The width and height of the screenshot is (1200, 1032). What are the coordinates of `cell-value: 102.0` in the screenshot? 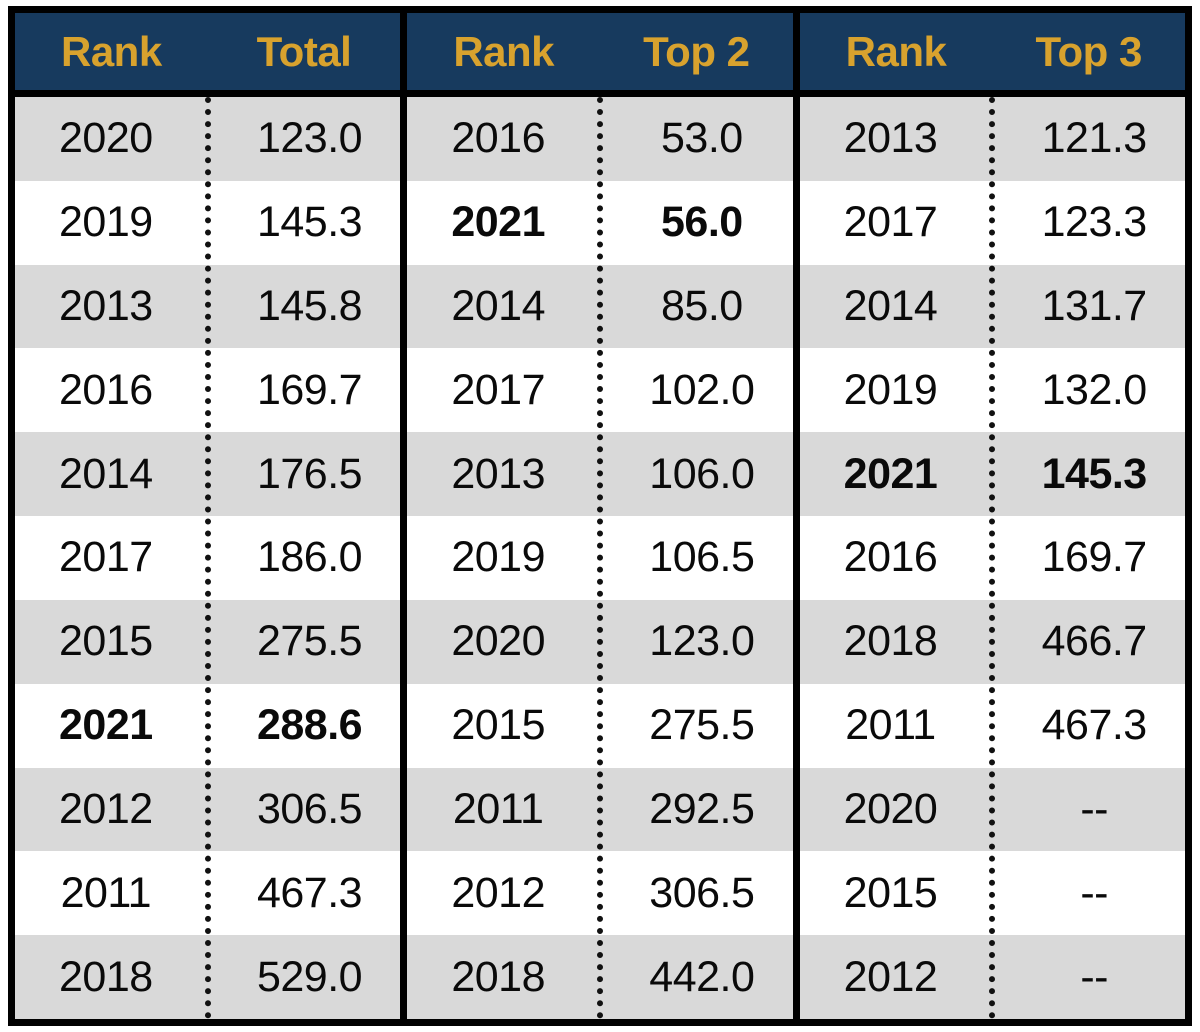 It's located at (702, 389).